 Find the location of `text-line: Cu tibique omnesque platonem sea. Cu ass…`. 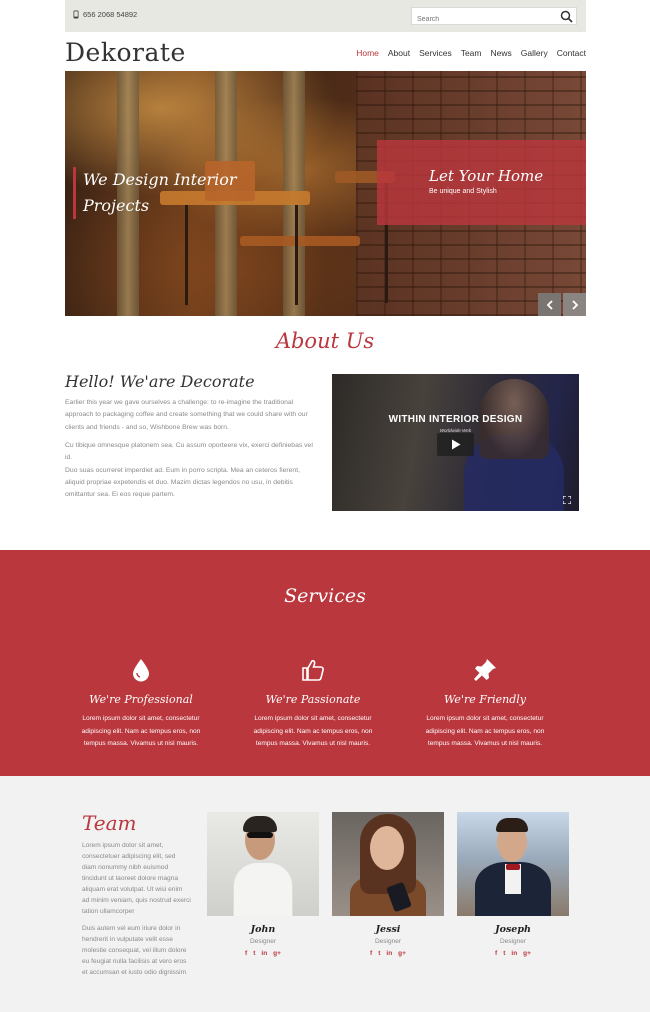

text-line: Cu tibique omnesque platonem sea. Cu ass… is located at coordinates (189, 452).